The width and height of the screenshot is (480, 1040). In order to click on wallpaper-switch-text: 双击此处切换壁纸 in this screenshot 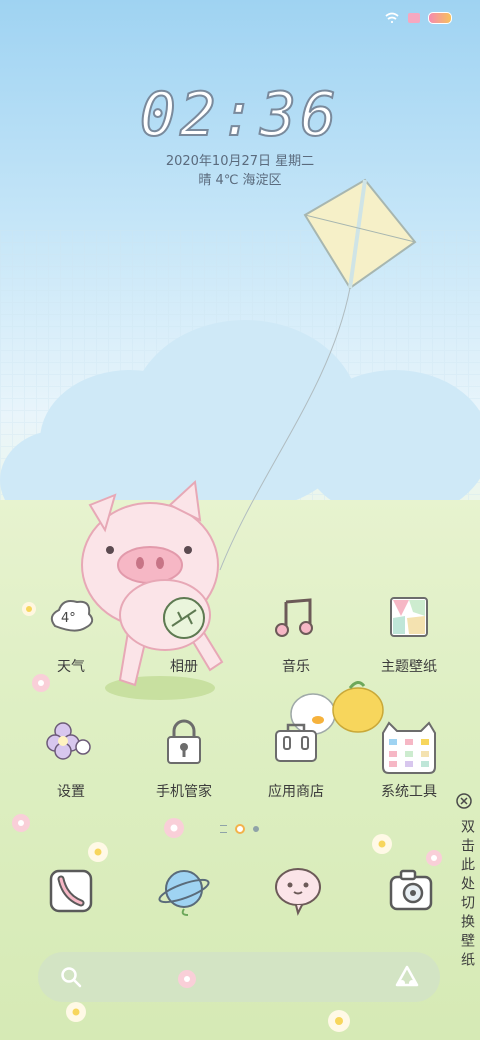, I will do `click(466, 895)`.